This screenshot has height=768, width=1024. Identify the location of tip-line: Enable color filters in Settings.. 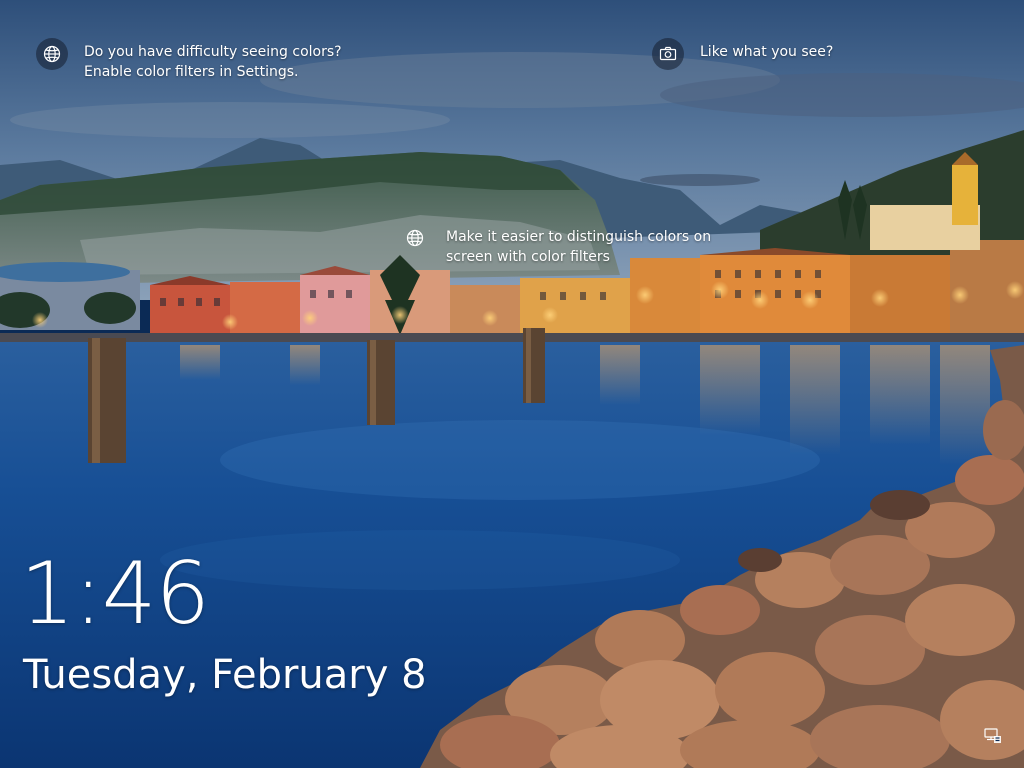
(191, 72).